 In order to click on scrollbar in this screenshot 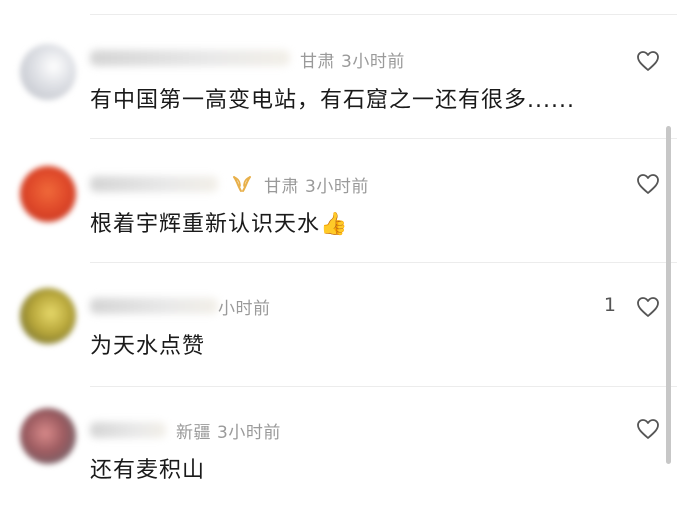, I will do `click(668, 295)`.